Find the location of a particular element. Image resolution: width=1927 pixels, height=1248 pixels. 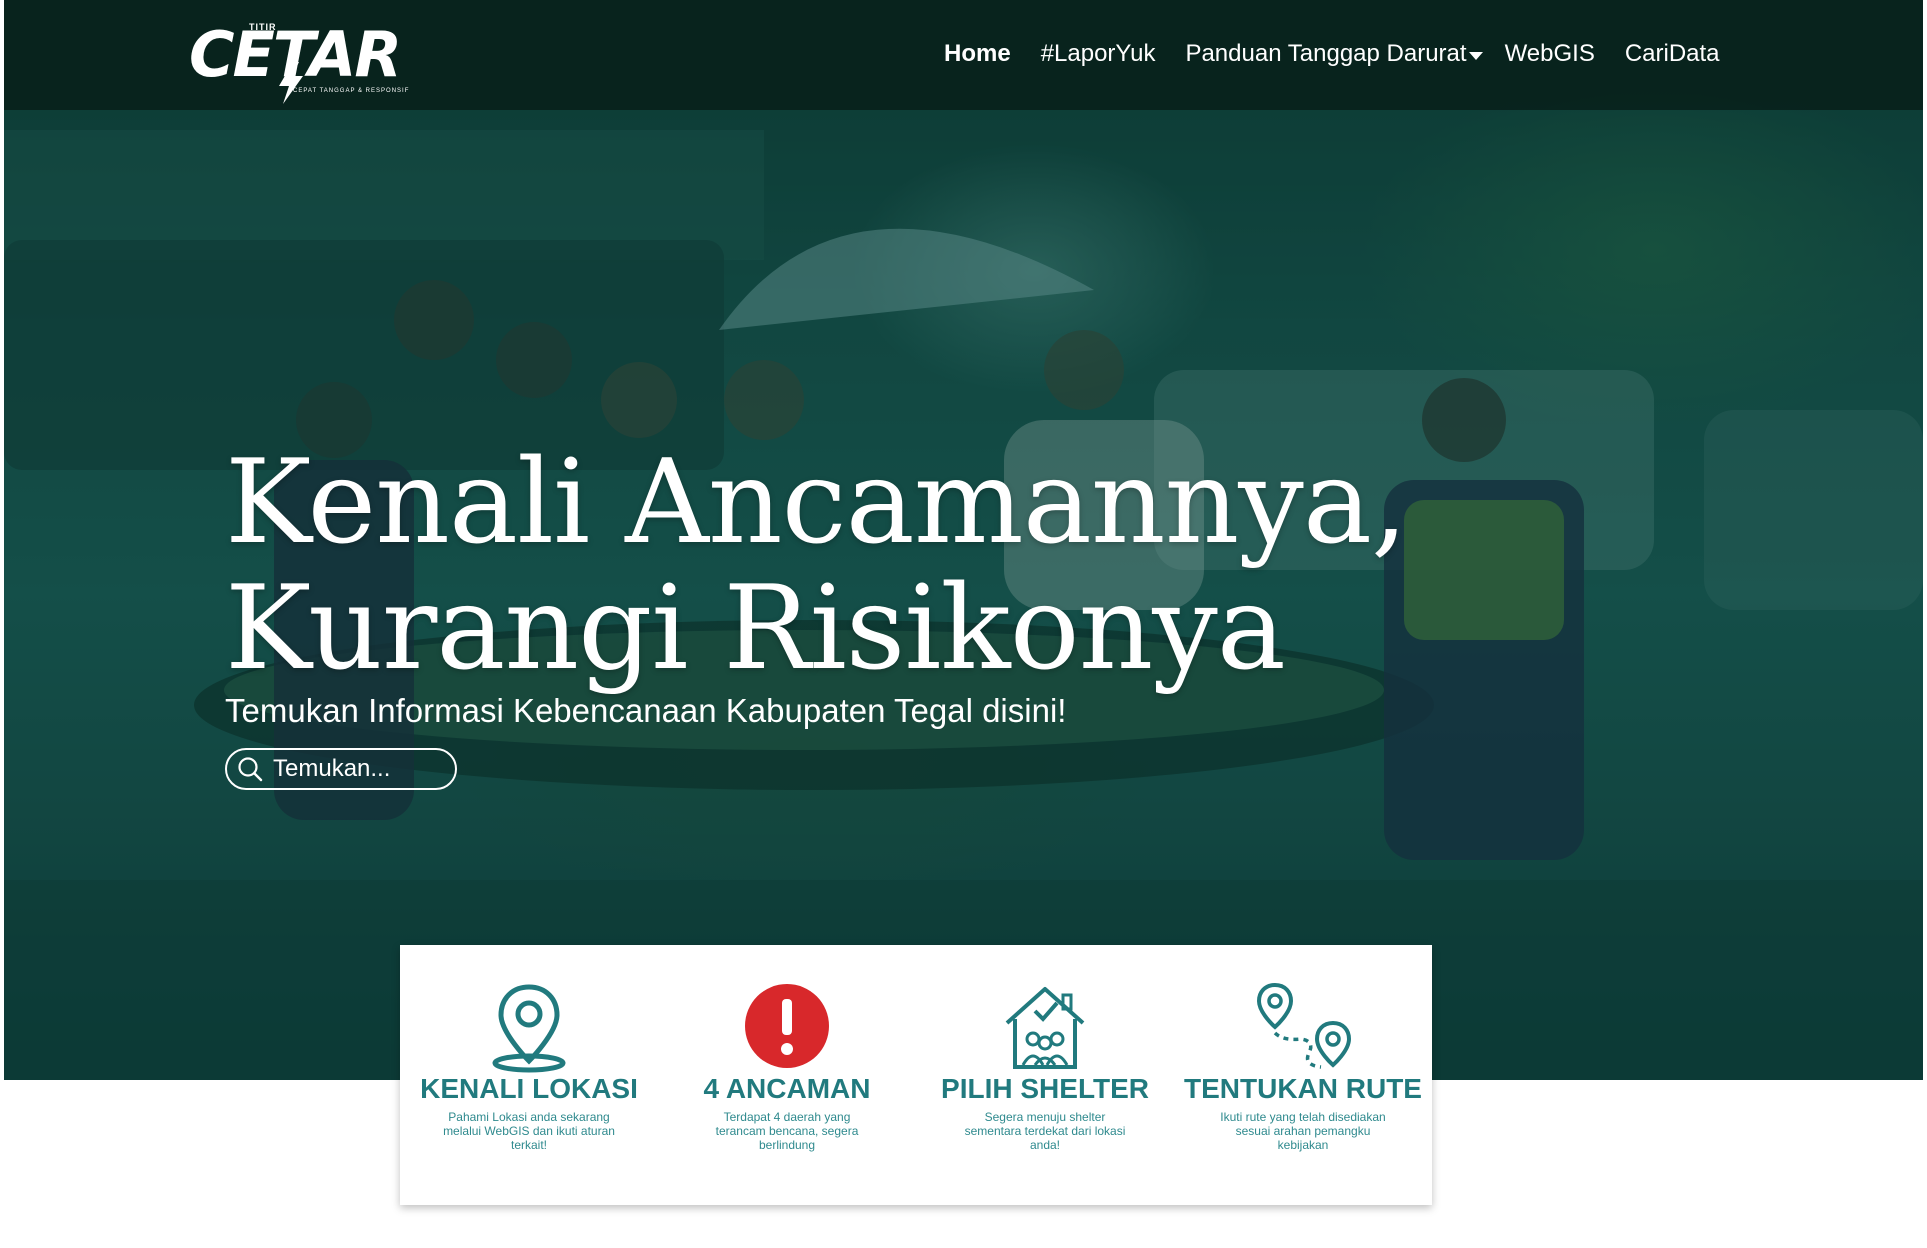

nav-item-caridata: CariData is located at coordinates (1672, 54).